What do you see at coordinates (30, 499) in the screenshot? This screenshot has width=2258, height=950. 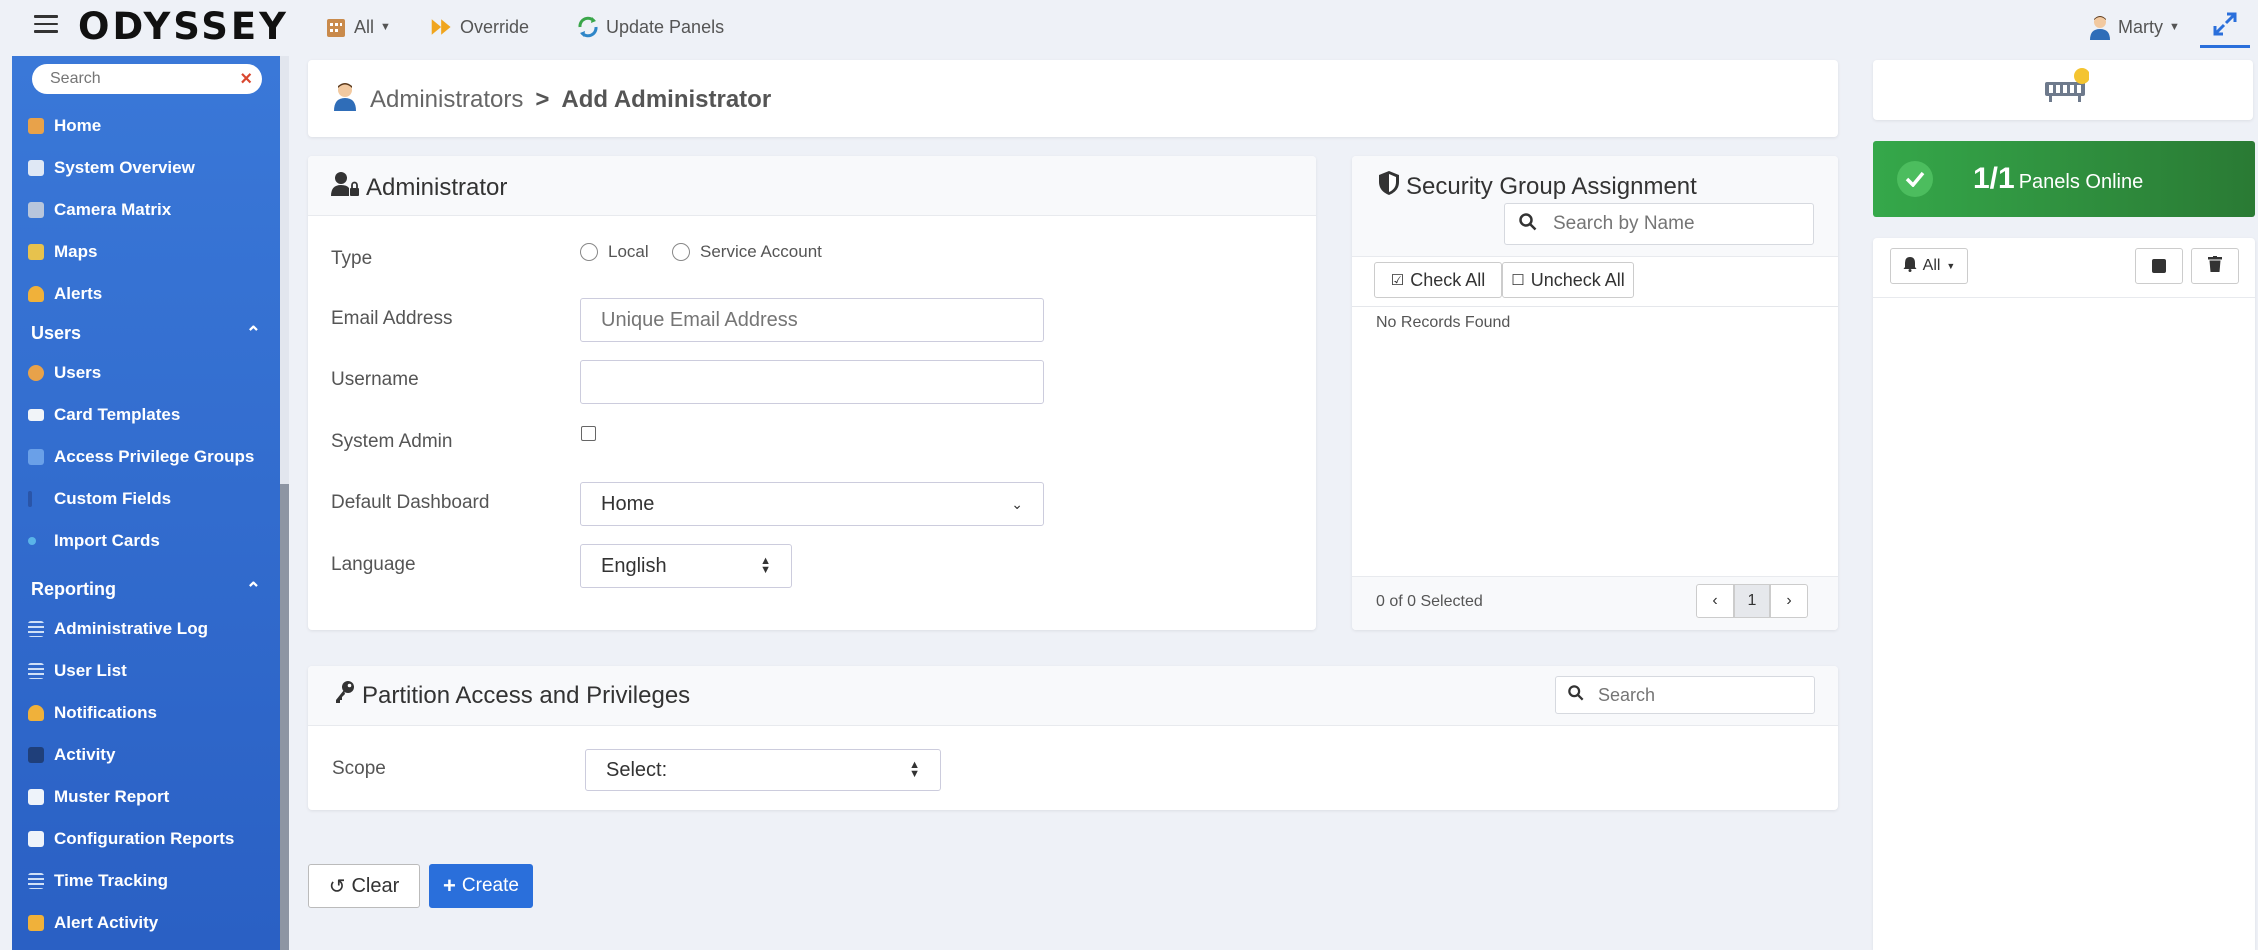 I see `field-icon` at bounding box center [30, 499].